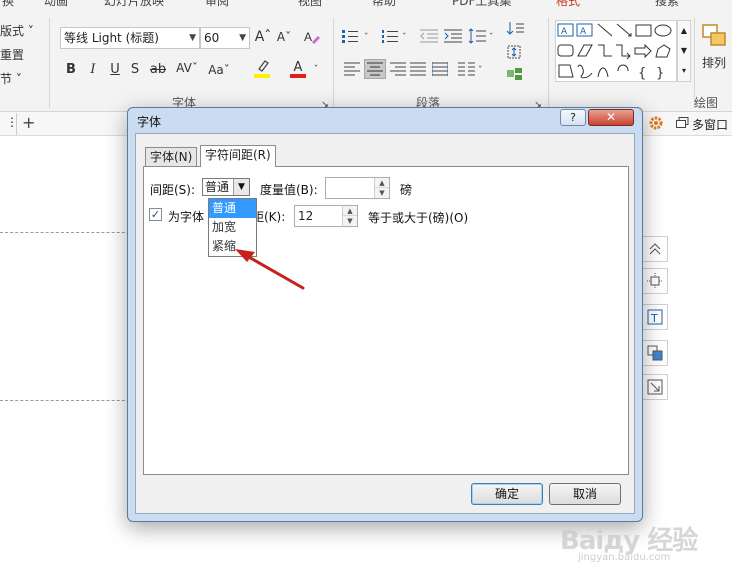 The image size is (732, 586). What do you see at coordinates (714, 62) in the screenshot?
I see `arrange-button: 排列` at bounding box center [714, 62].